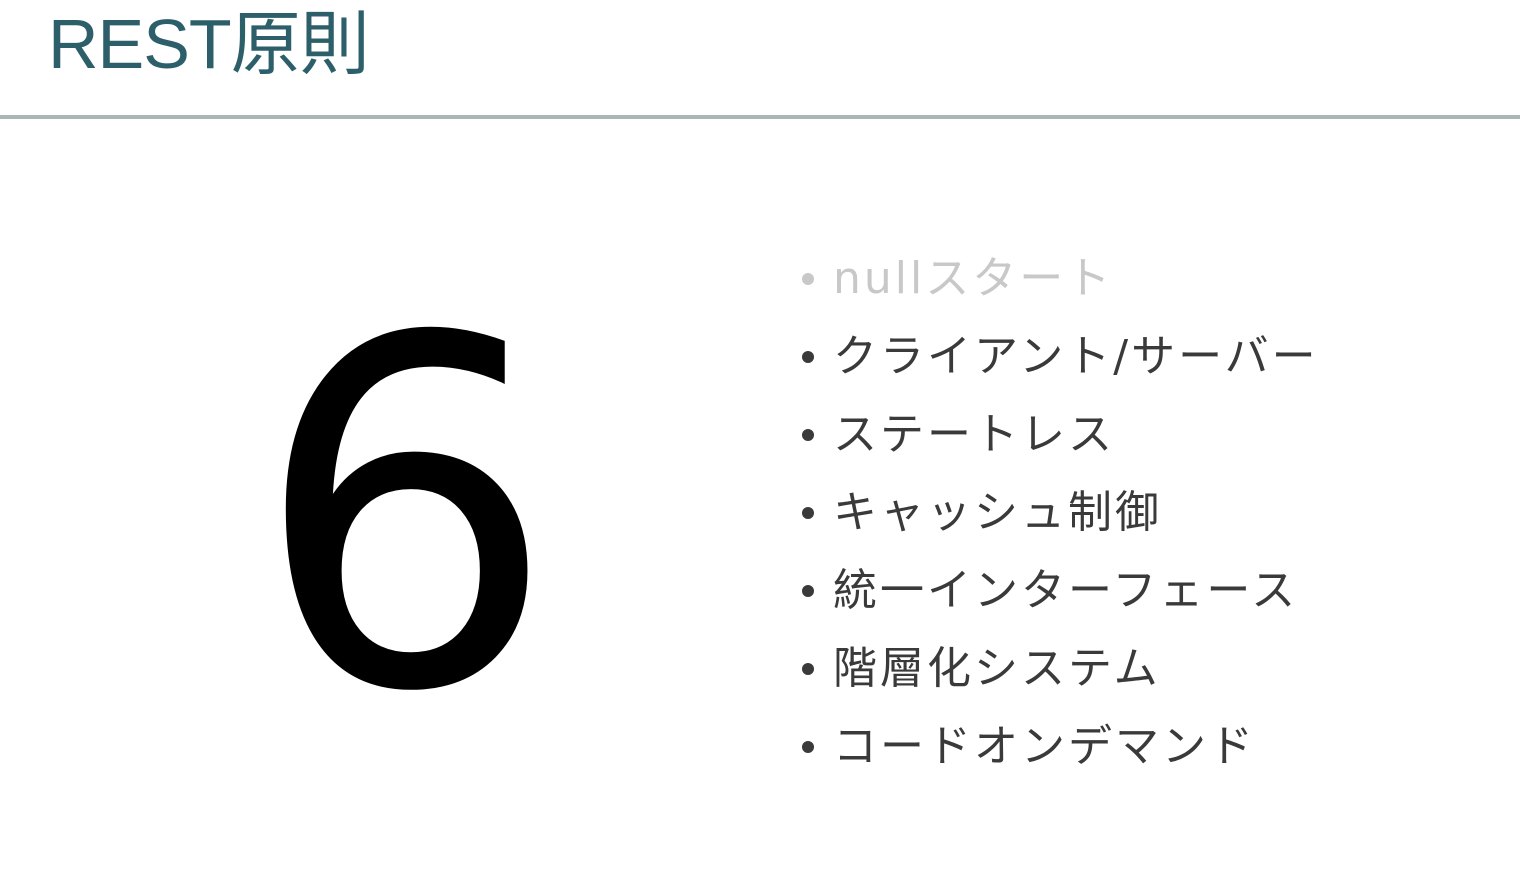  I want to click on list-item-label: nullスタート, so click(973, 278).